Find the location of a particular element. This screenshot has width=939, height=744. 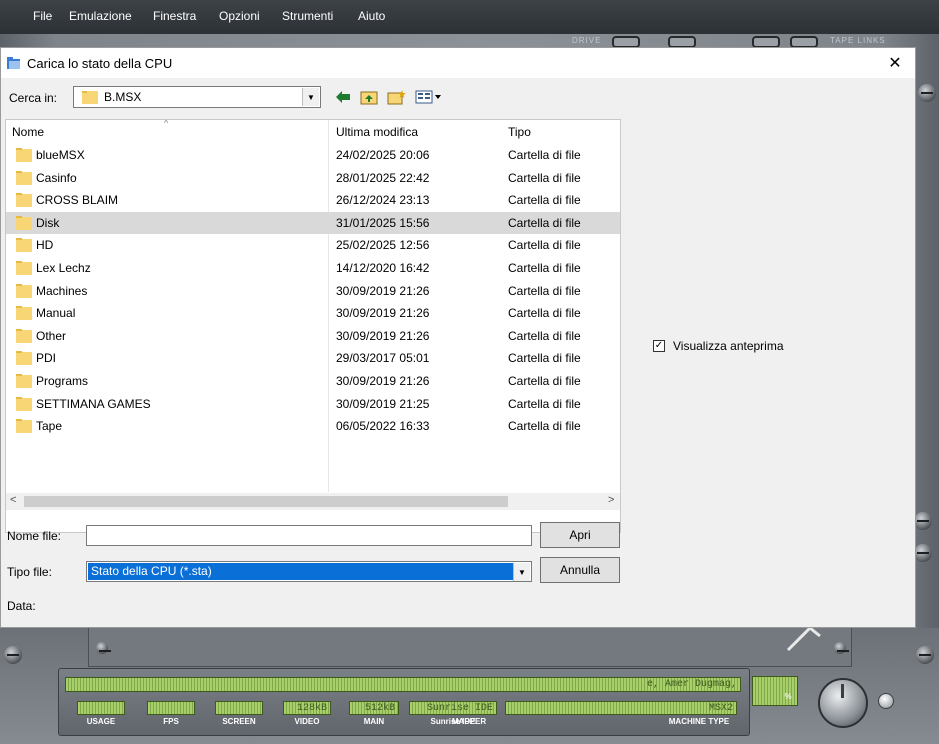

close-button: ✕ is located at coordinates (895, 63).